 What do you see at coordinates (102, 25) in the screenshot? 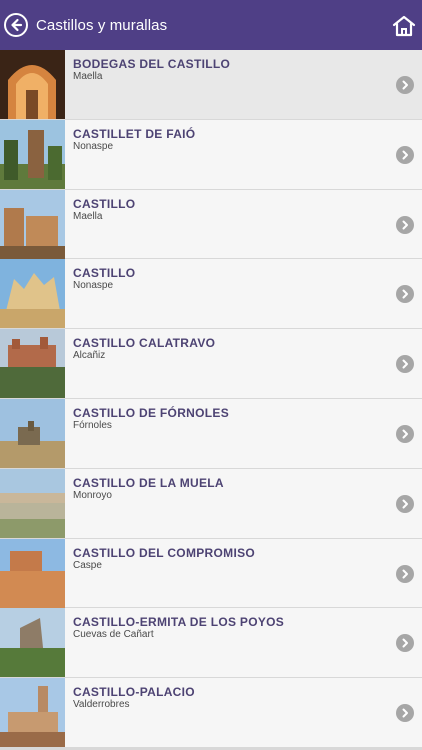
I see `page-title: Castillos y murallas` at bounding box center [102, 25].